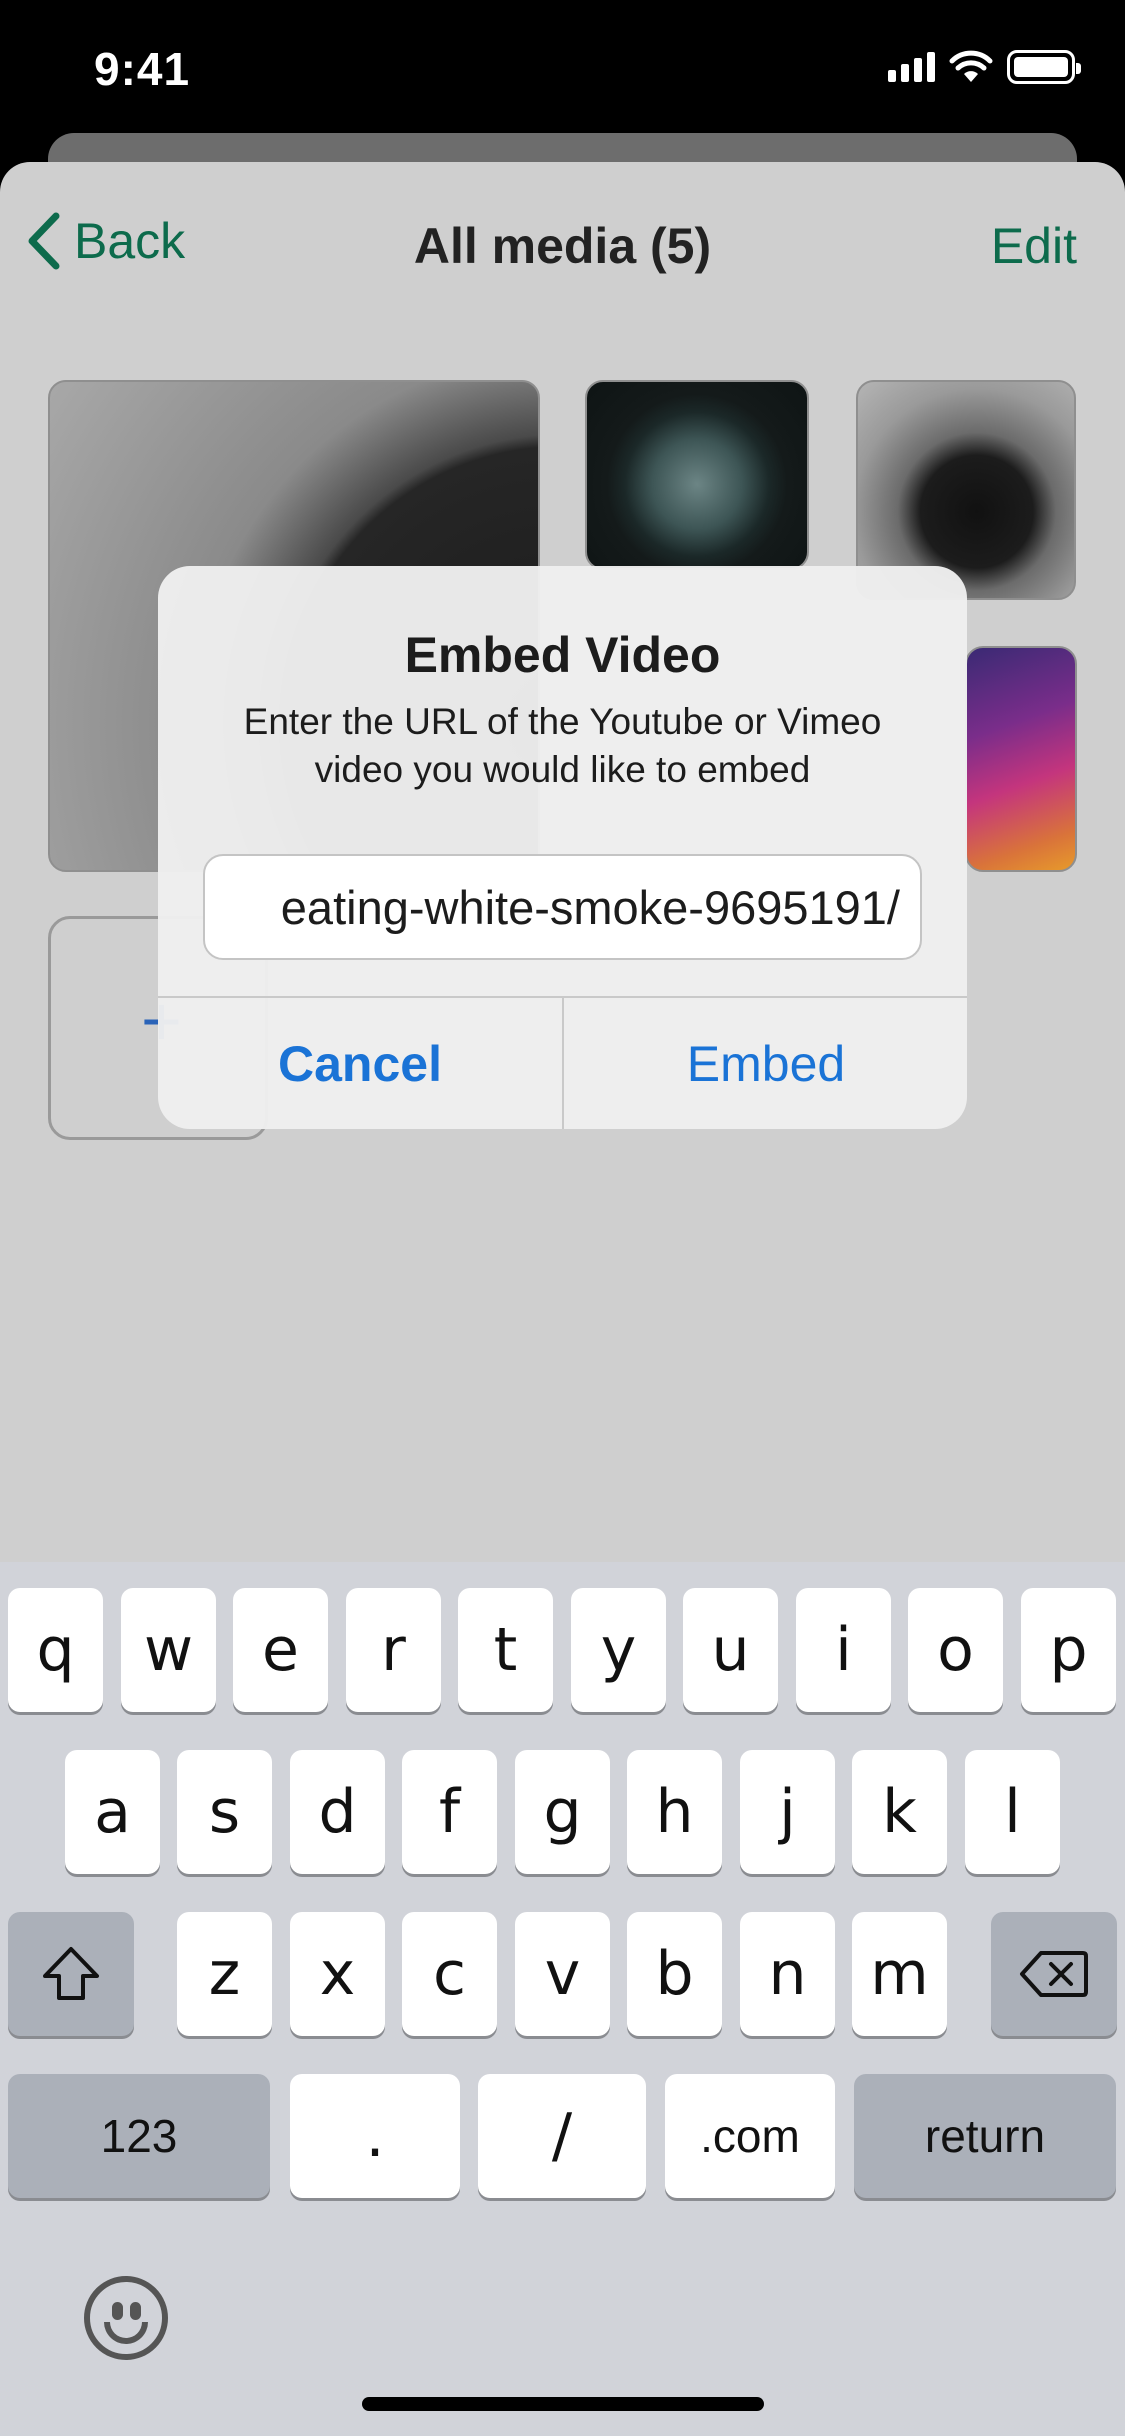 The height and width of the screenshot is (2436, 1125). I want to click on key-r: r, so click(393, 1650).